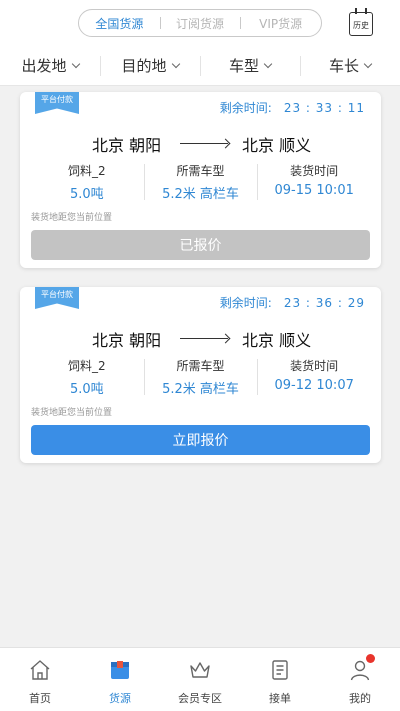 This screenshot has width=400, height=711. I want to click on history-button: 历史, so click(361, 22).